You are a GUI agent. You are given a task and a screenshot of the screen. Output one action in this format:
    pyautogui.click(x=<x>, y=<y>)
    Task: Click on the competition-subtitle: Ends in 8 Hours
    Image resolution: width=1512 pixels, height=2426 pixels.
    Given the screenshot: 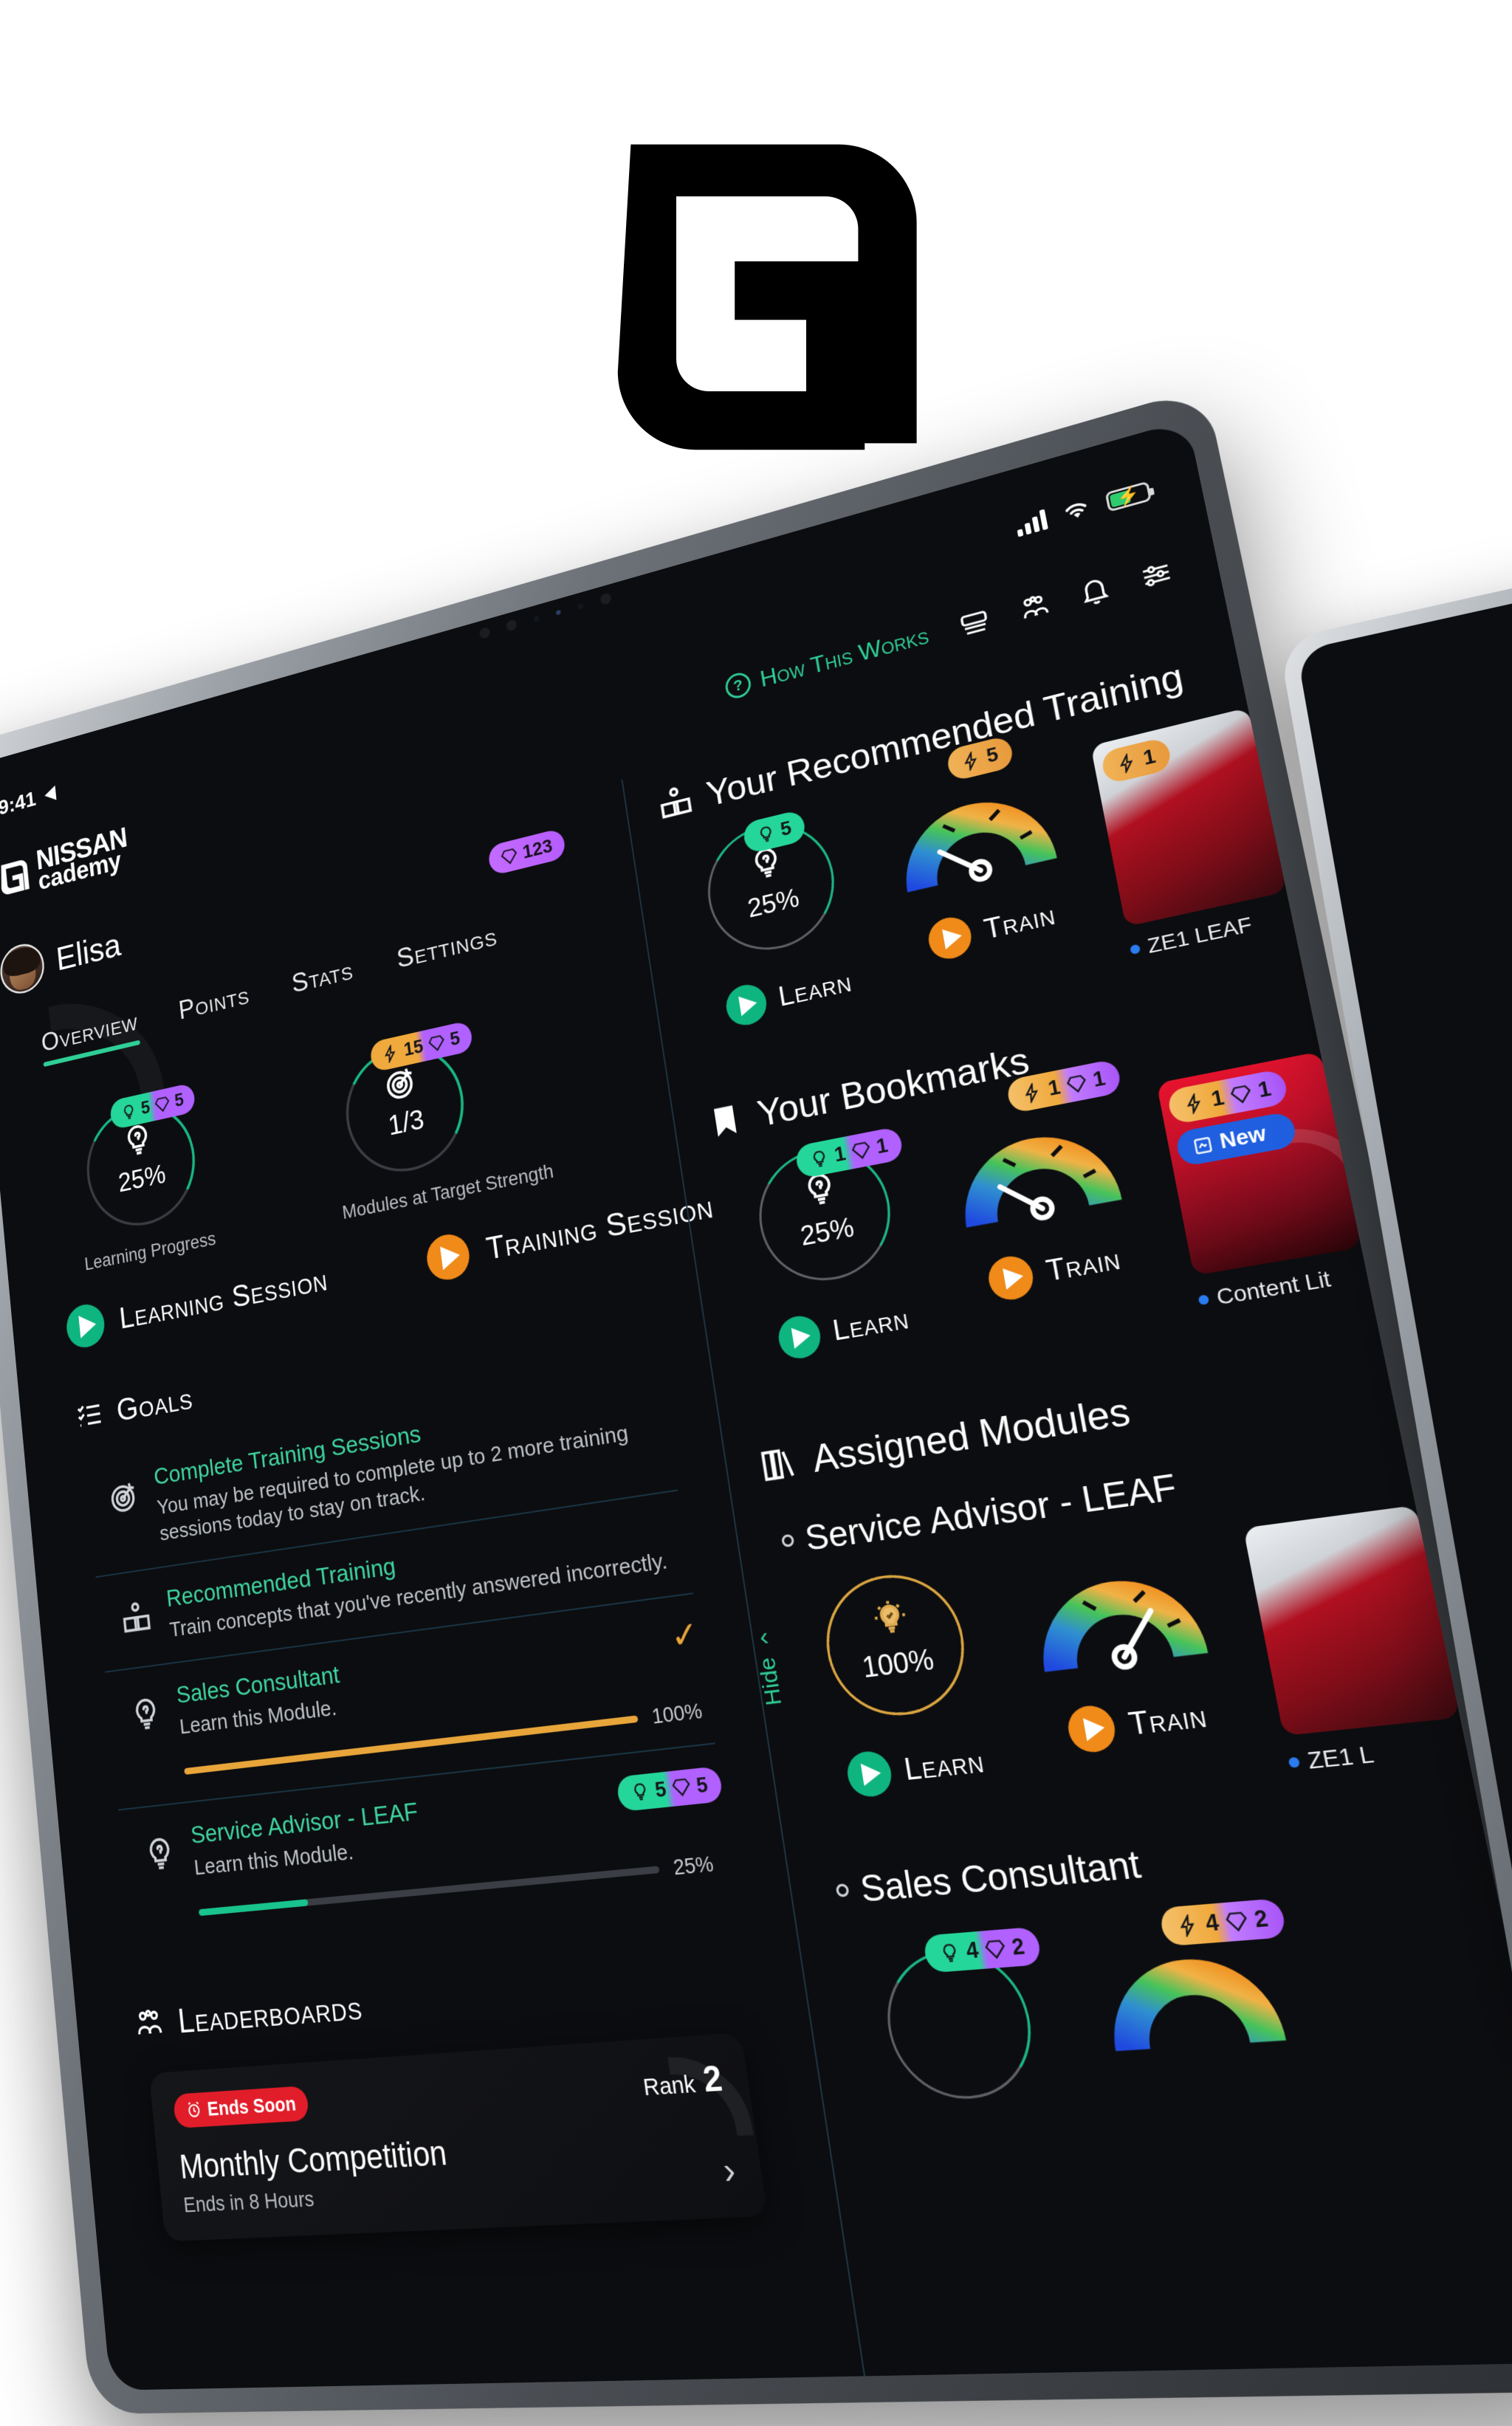 What is the action you would take?
    pyautogui.click(x=248, y=2201)
    